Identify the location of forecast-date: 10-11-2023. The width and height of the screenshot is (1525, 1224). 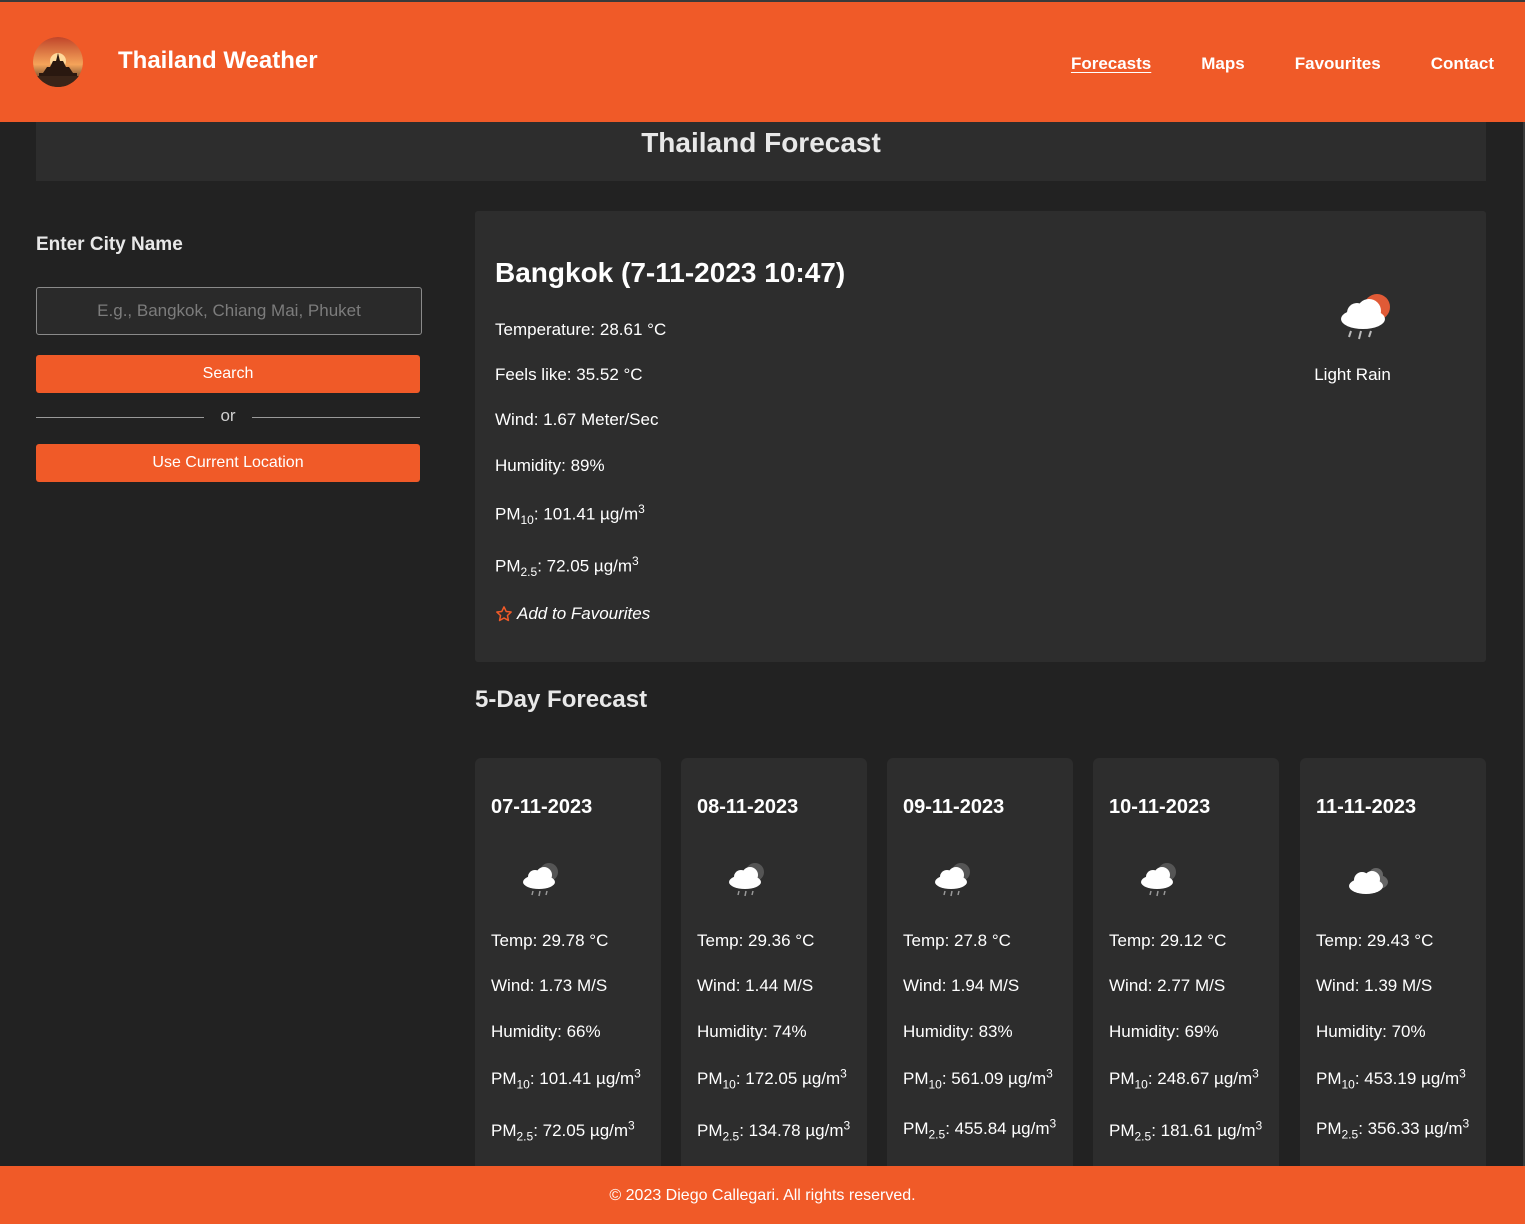
(1160, 807).